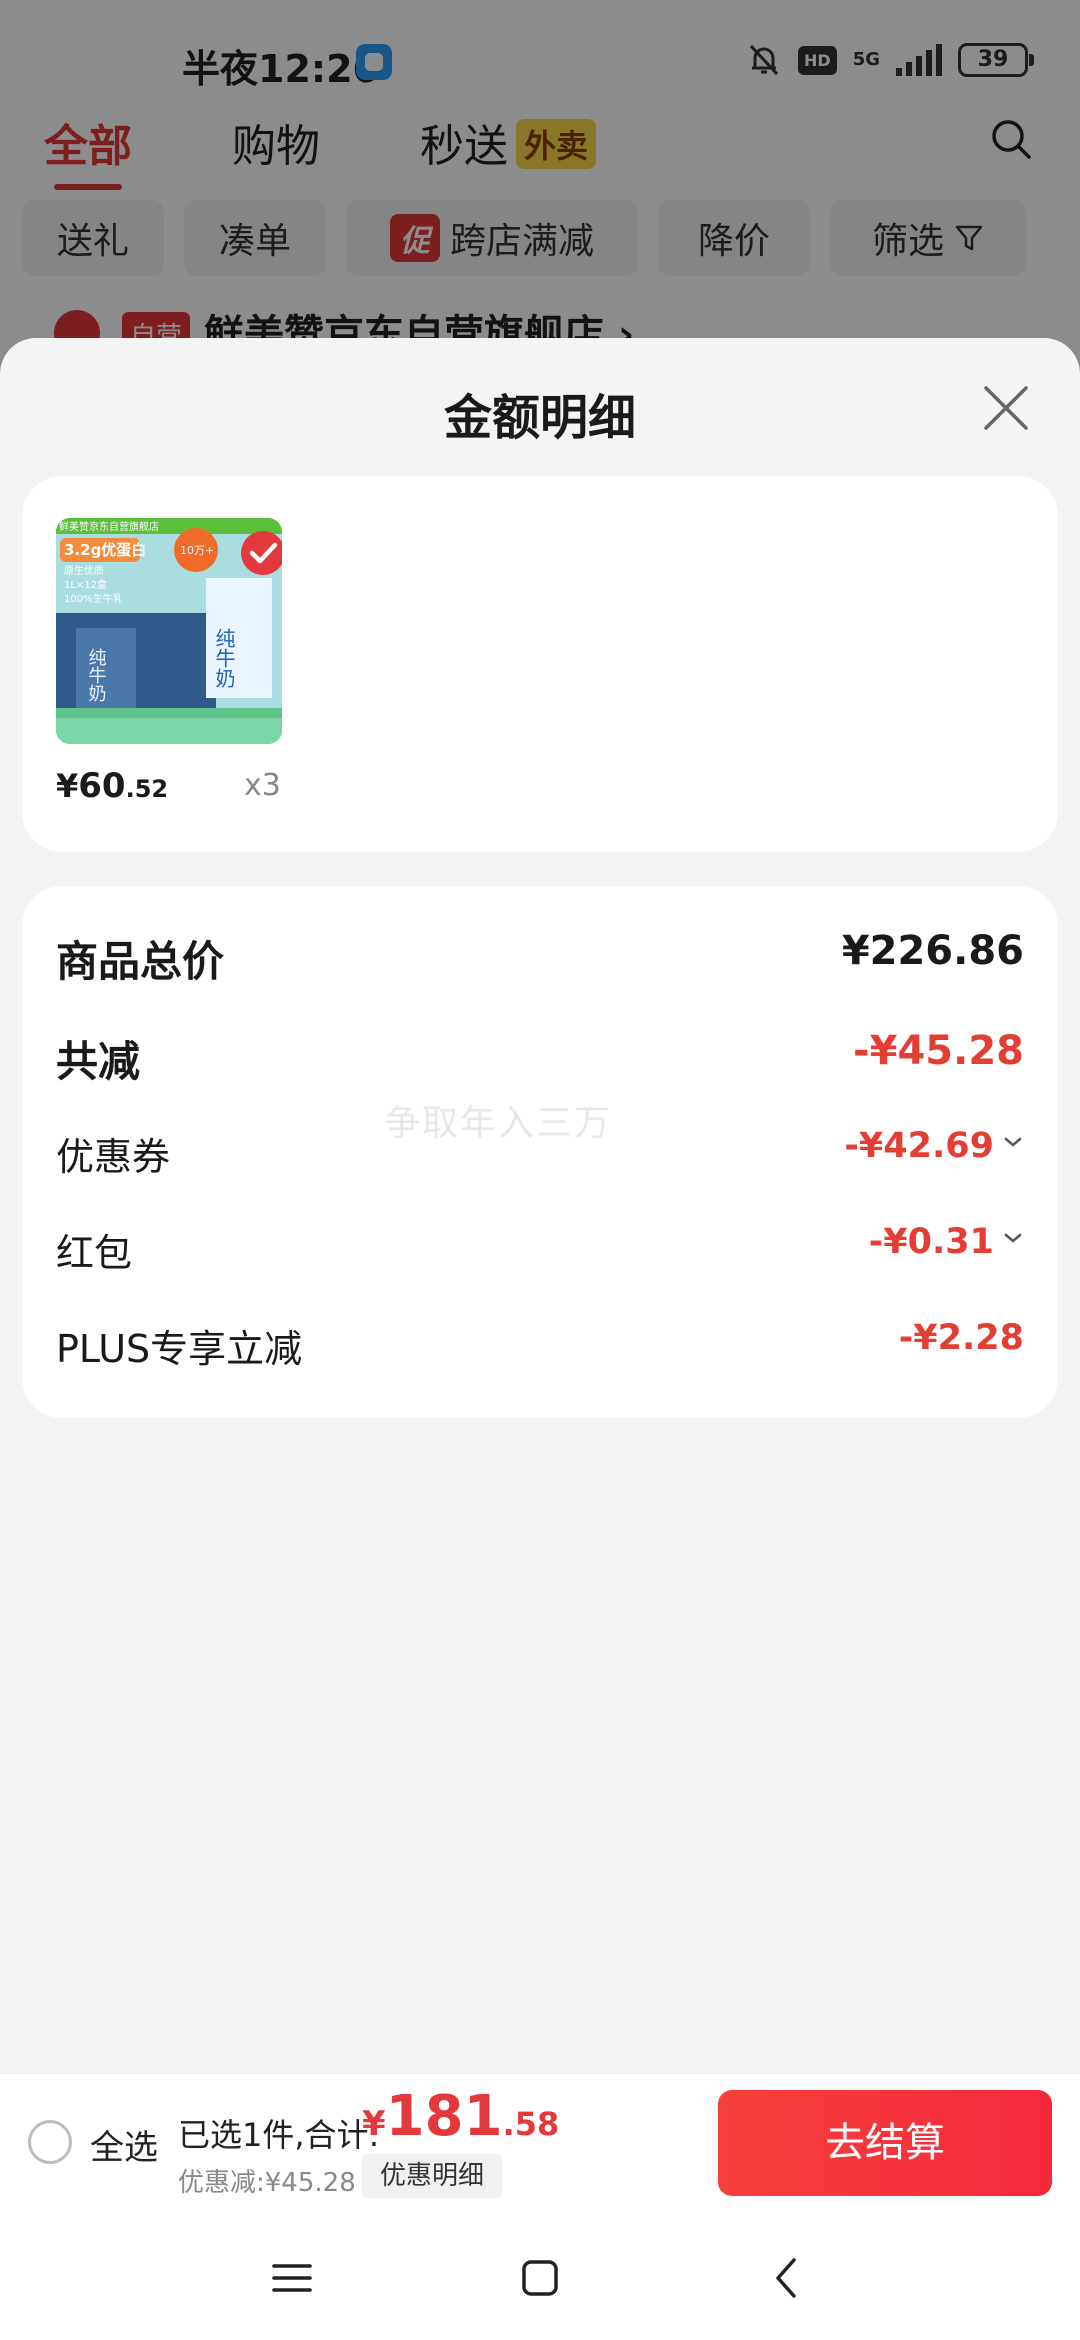  Describe the element at coordinates (919, 1146) in the screenshot. I see `coupon-value: -¥42.69` at that location.